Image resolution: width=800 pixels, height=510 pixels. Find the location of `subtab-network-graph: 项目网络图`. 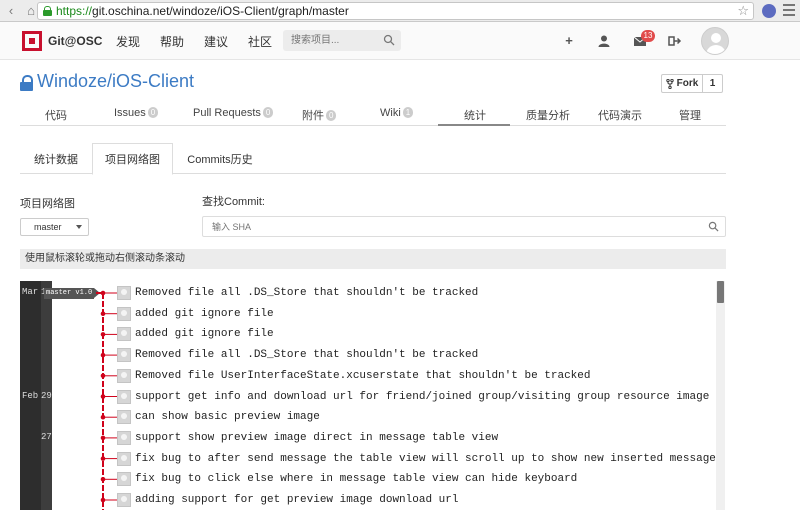

subtab-network-graph: 项目网络图 is located at coordinates (132, 159).